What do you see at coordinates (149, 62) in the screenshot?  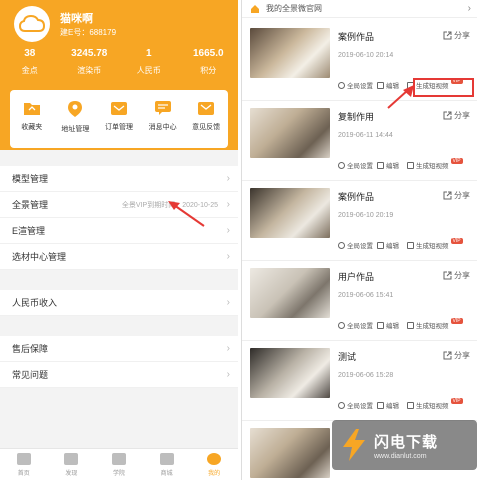 I see `stat-rmb: 1 人民币` at bounding box center [149, 62].